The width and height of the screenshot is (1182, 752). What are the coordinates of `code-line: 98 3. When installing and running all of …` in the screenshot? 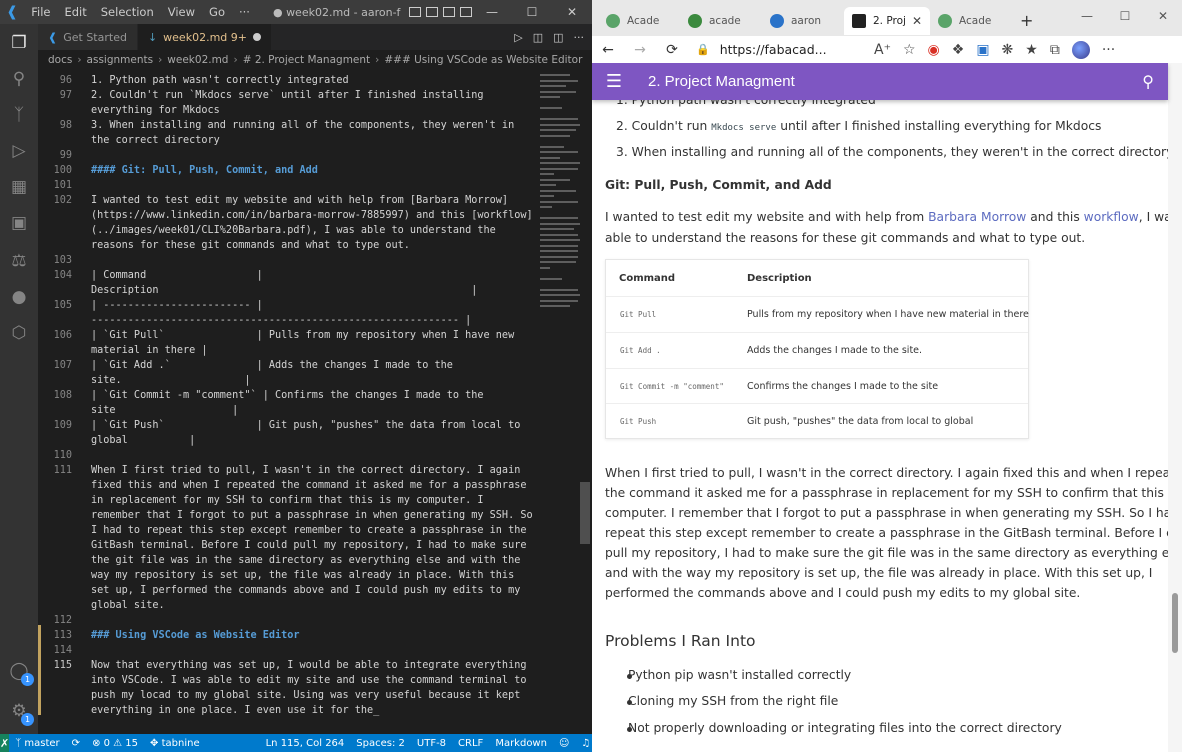 It's located at (288, 125).